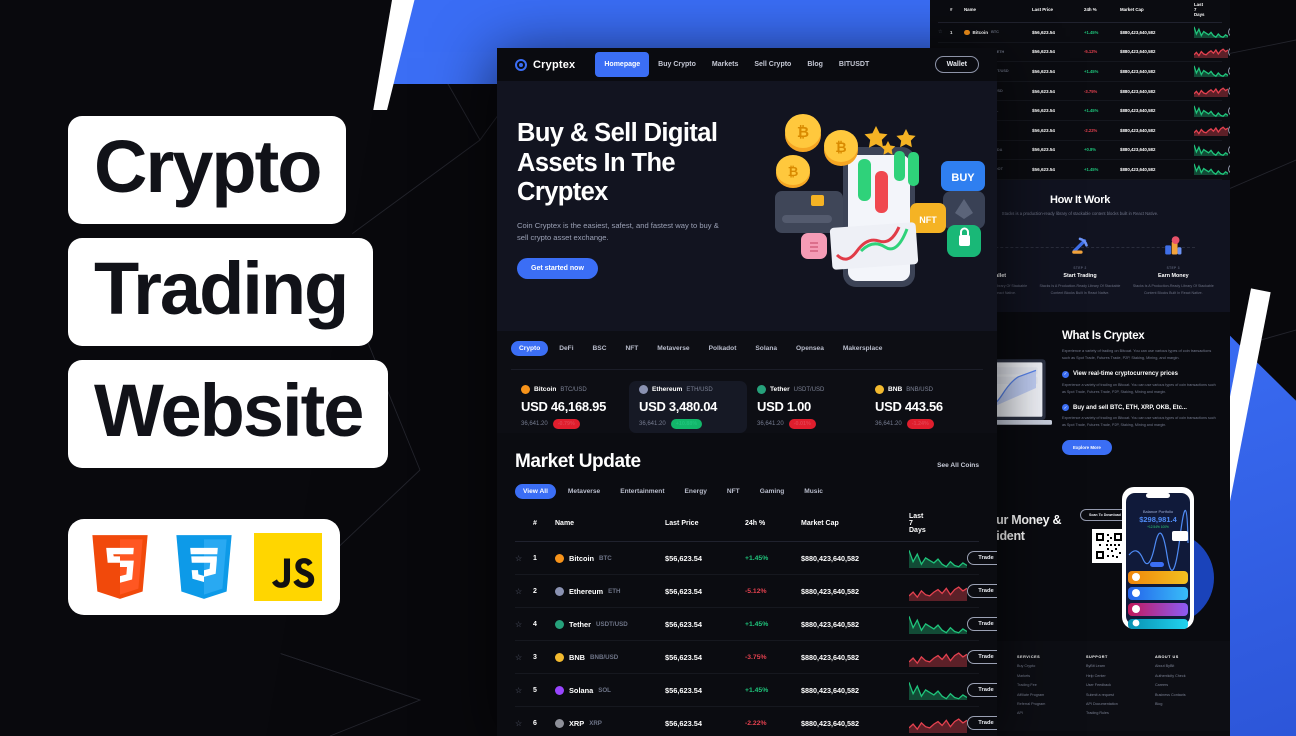 The image size is (1296, 736). I want to click on ticker-name: Bitcoin, so click(545, 389).